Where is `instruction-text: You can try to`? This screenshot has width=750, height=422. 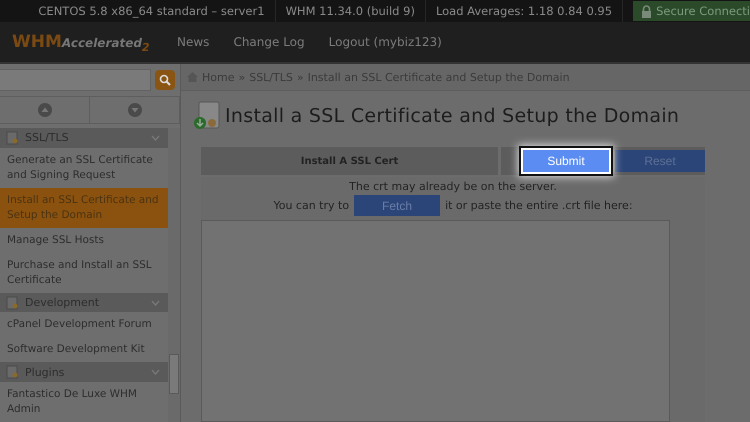 instruction-text: You can try to is located at coordinates (311, 205).